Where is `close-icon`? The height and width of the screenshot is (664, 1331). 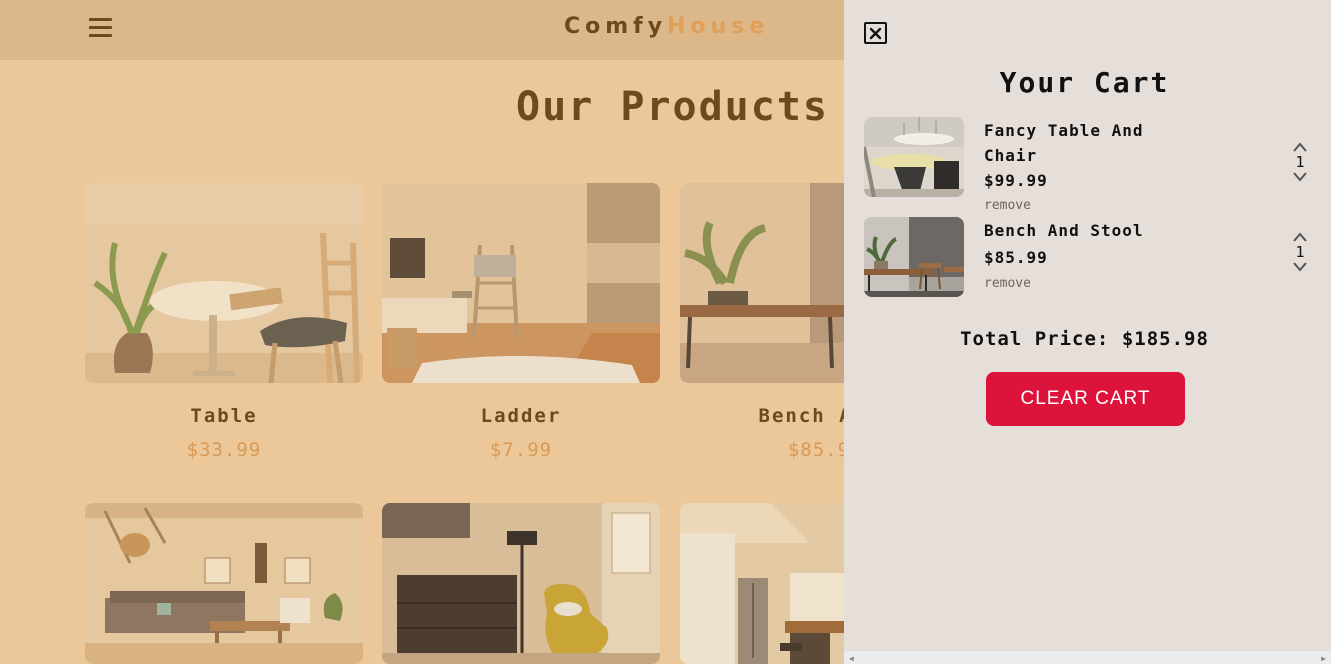 close-icon is located at coordinates (875, 33).